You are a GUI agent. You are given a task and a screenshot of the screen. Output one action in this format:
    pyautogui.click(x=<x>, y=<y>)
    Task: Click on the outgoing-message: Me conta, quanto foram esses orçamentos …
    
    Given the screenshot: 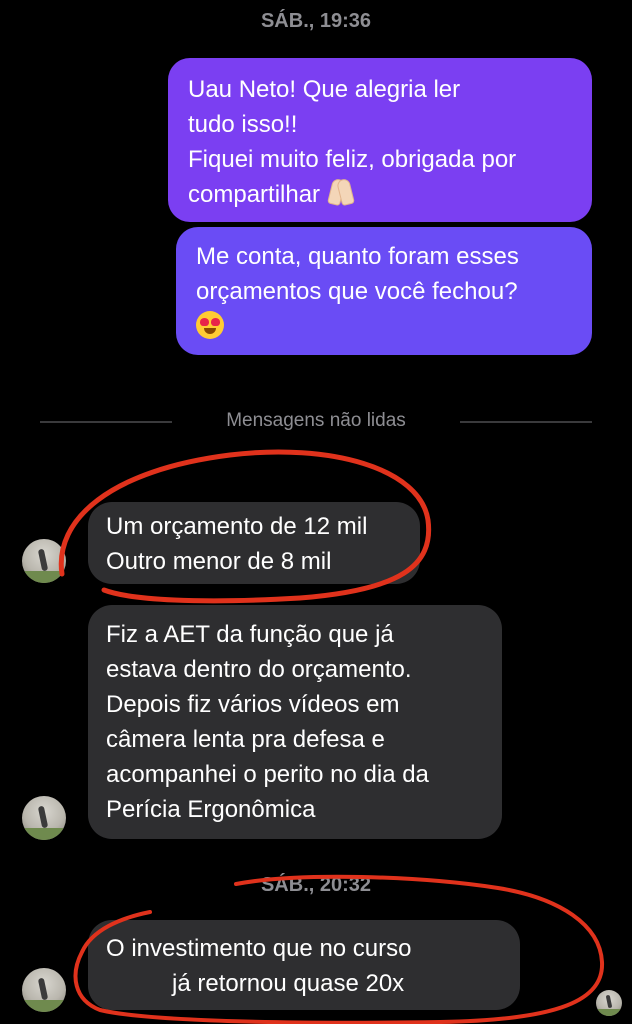 What is the action you would take?
    pyautogui.click(x=384, y=291)
    